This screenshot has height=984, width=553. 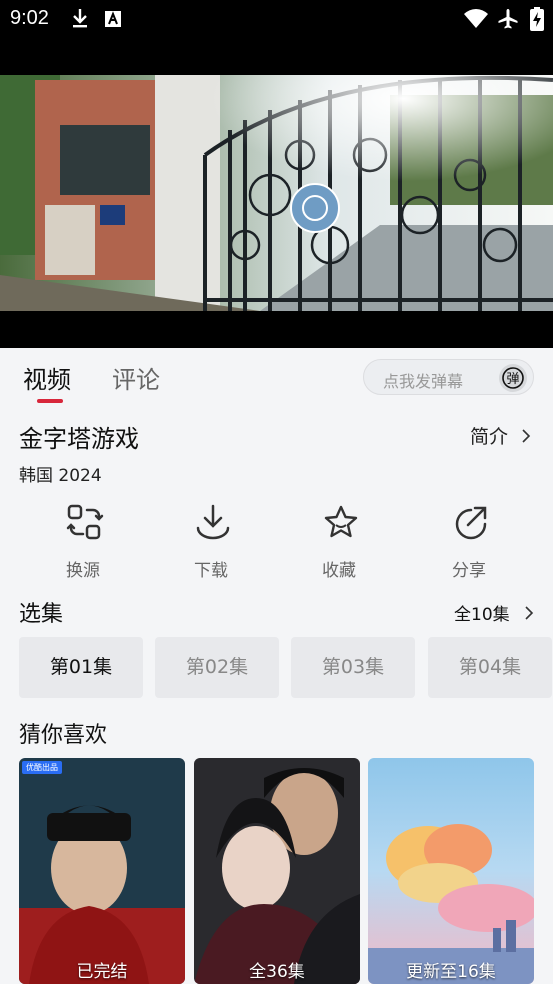 I want to click on episodes-title: 选集, so click(x=41, y=614).